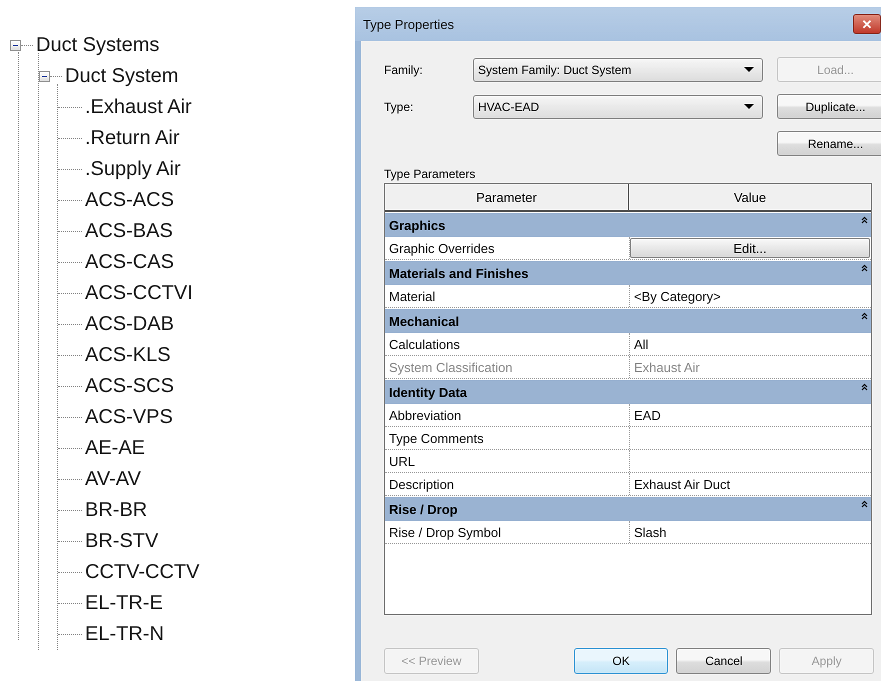  I want to click on table-cell: Type Comments, so click(507, 438).